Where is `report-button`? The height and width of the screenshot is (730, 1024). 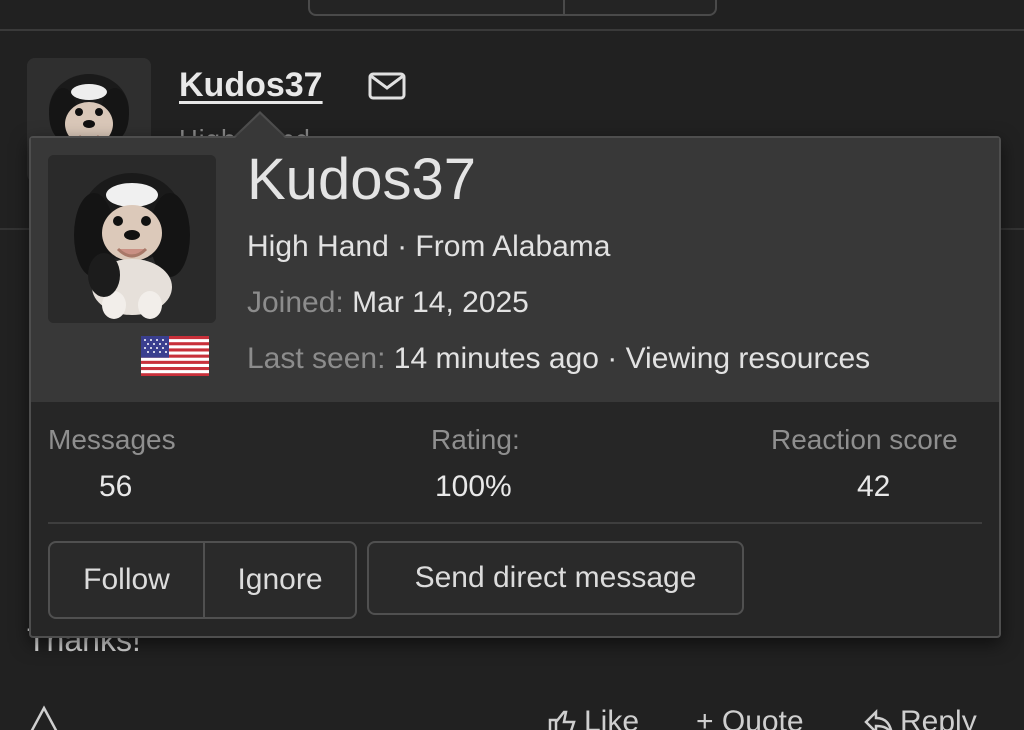
report-button is located at coordinates (44, 717).